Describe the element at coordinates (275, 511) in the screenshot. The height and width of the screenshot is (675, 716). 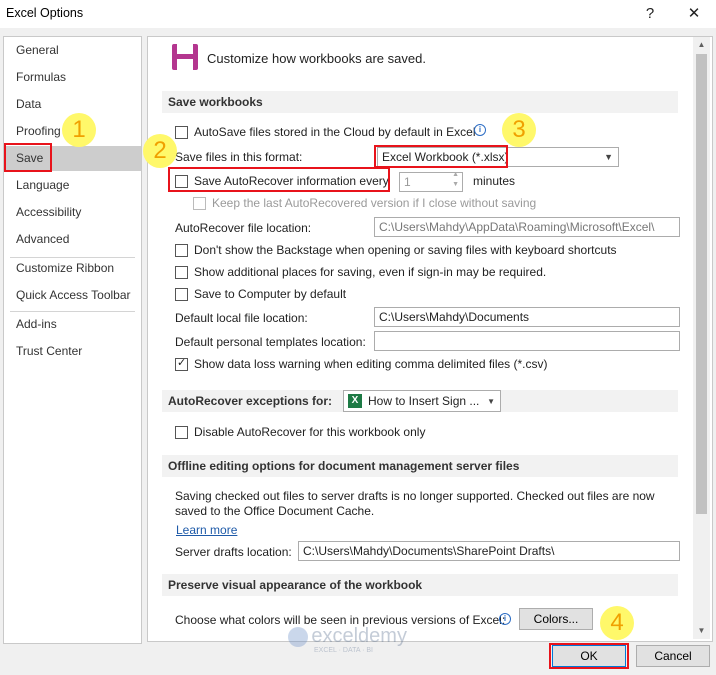
I see `offline-text-line2: saved to the Office Document Cache.` at that location.